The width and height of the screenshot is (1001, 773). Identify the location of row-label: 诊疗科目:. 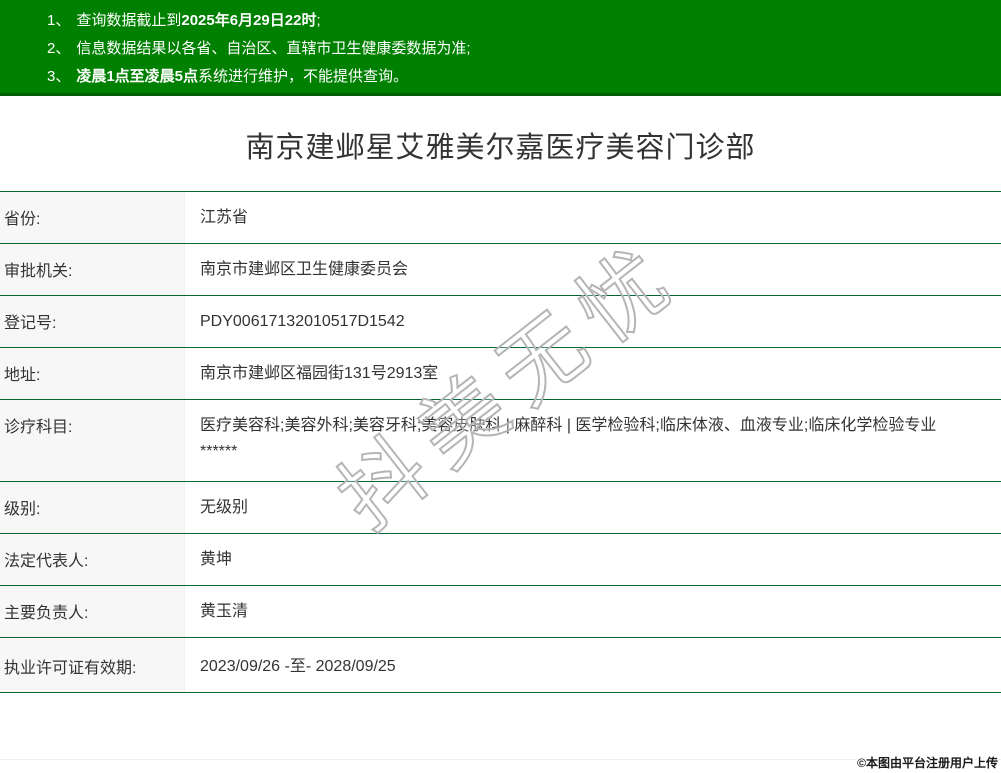
(92, 440).